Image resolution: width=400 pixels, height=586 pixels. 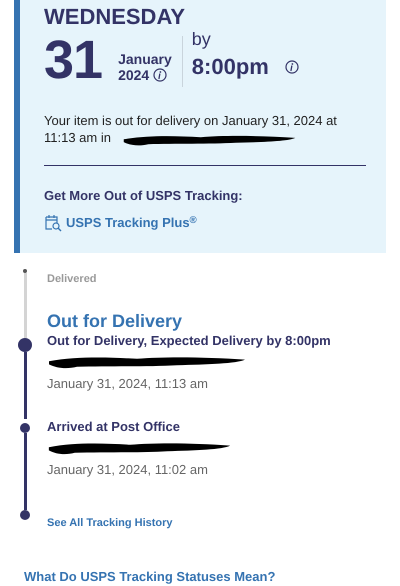 I want to click on by-label: by, so click(x=202, y=40).